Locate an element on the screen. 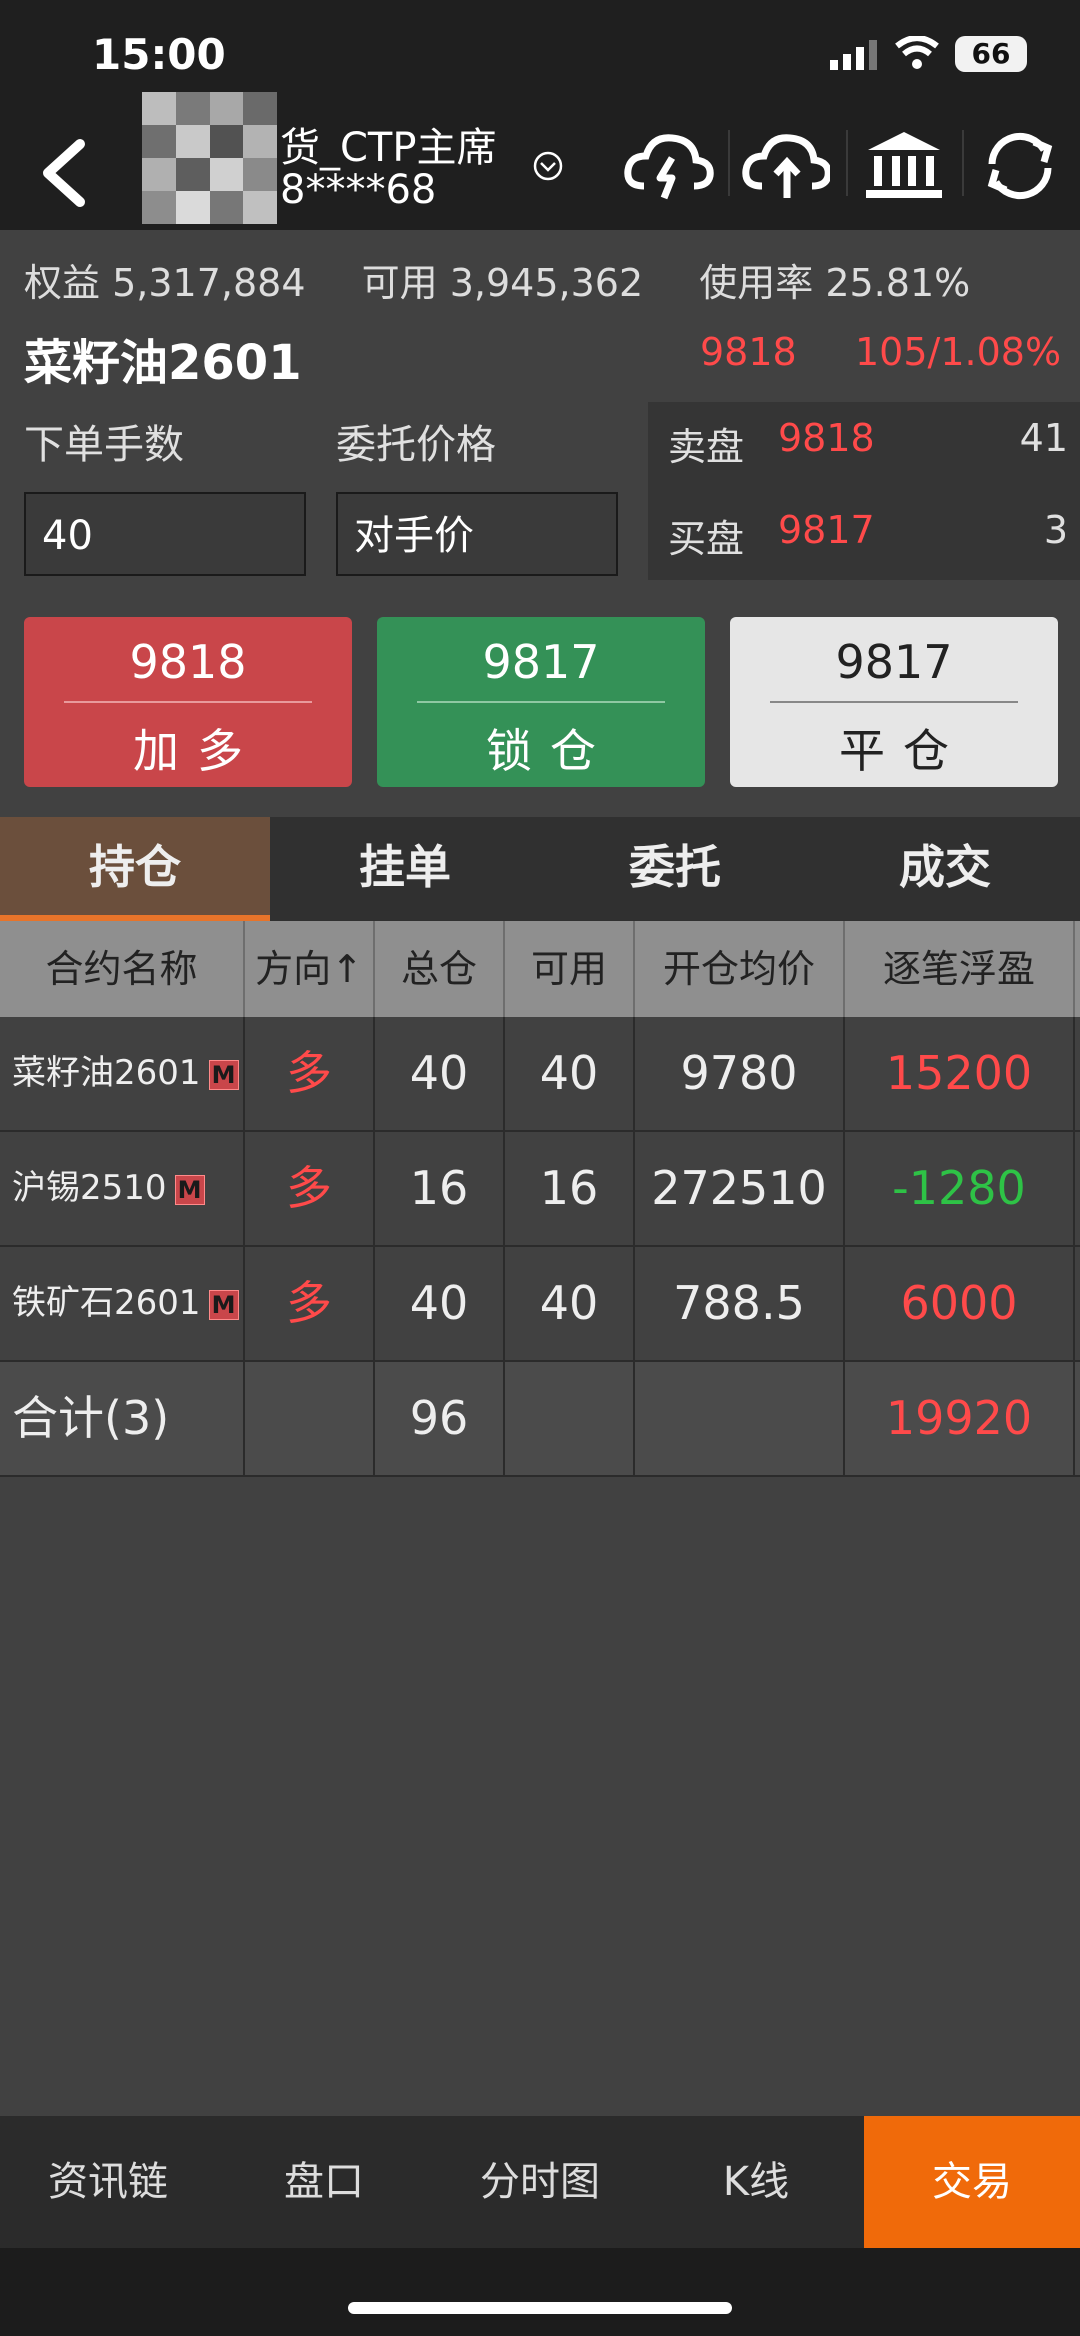 The width and height of the screenshot is (1080, 2336). price-input: 对手价 is located at coordinates (477, 534).